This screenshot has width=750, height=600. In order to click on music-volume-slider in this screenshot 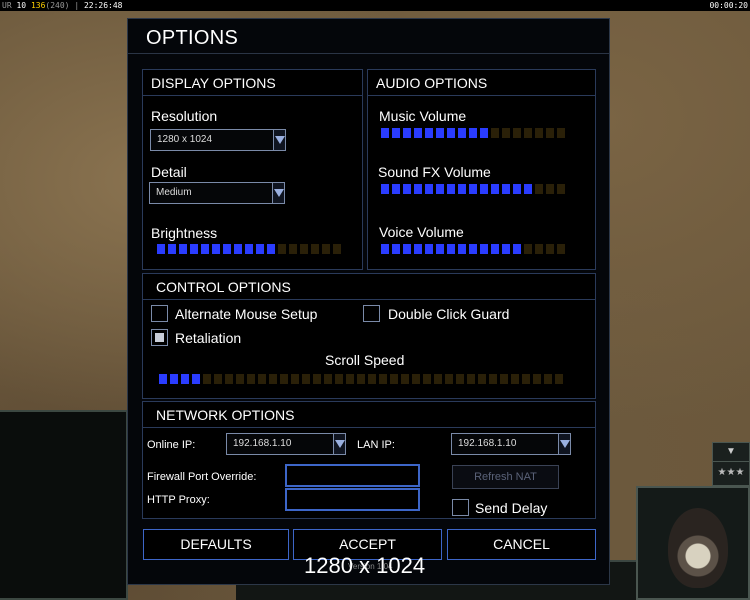, I will do `click(476, 133)`.